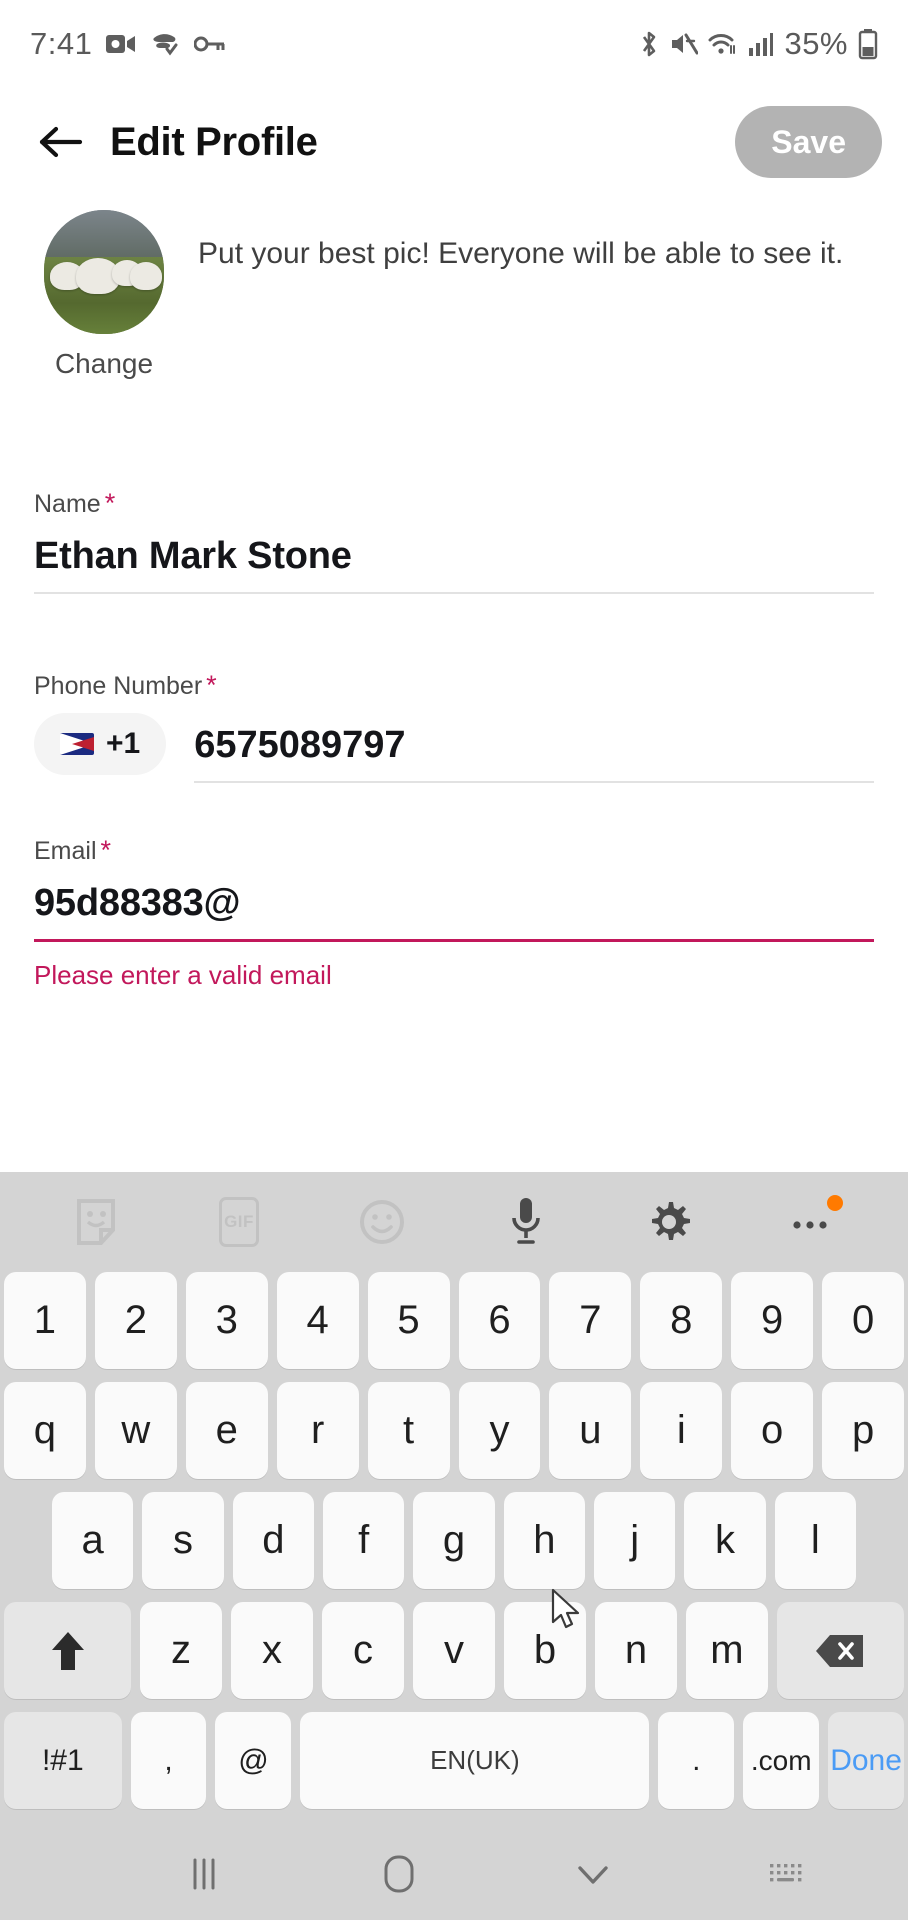  Describe the element at coordinates (726, 1650) in the screenshot. I see `key-m: m` at that location.